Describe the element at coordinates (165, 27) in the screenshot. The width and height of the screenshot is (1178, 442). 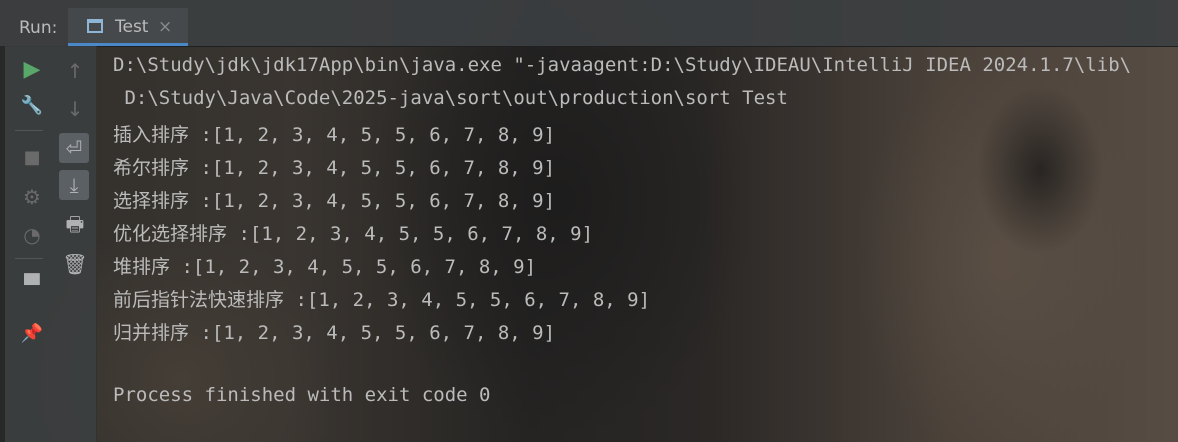
I see `tab-close-icon: ×` at that location.